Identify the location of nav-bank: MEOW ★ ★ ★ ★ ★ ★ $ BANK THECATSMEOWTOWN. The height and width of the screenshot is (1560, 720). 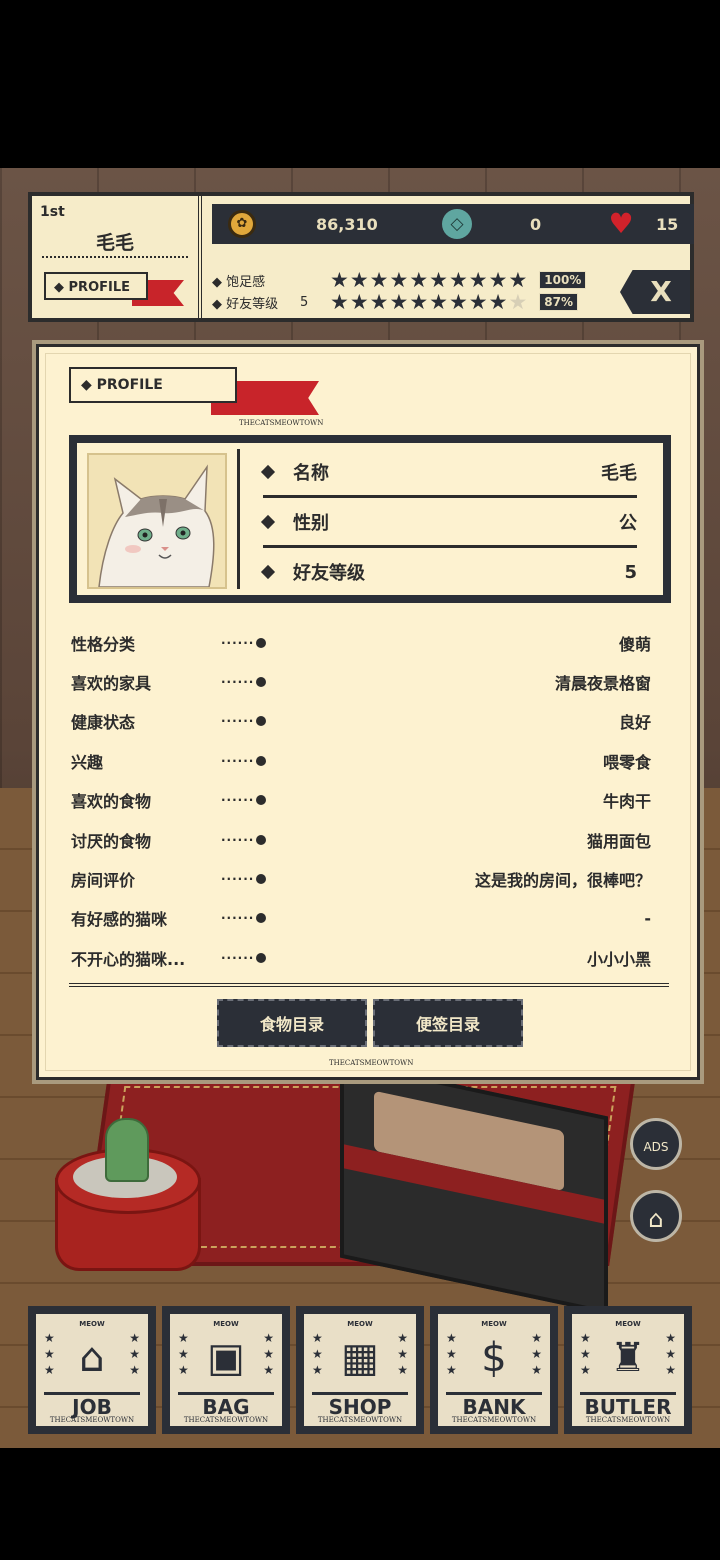
(494, 1370).